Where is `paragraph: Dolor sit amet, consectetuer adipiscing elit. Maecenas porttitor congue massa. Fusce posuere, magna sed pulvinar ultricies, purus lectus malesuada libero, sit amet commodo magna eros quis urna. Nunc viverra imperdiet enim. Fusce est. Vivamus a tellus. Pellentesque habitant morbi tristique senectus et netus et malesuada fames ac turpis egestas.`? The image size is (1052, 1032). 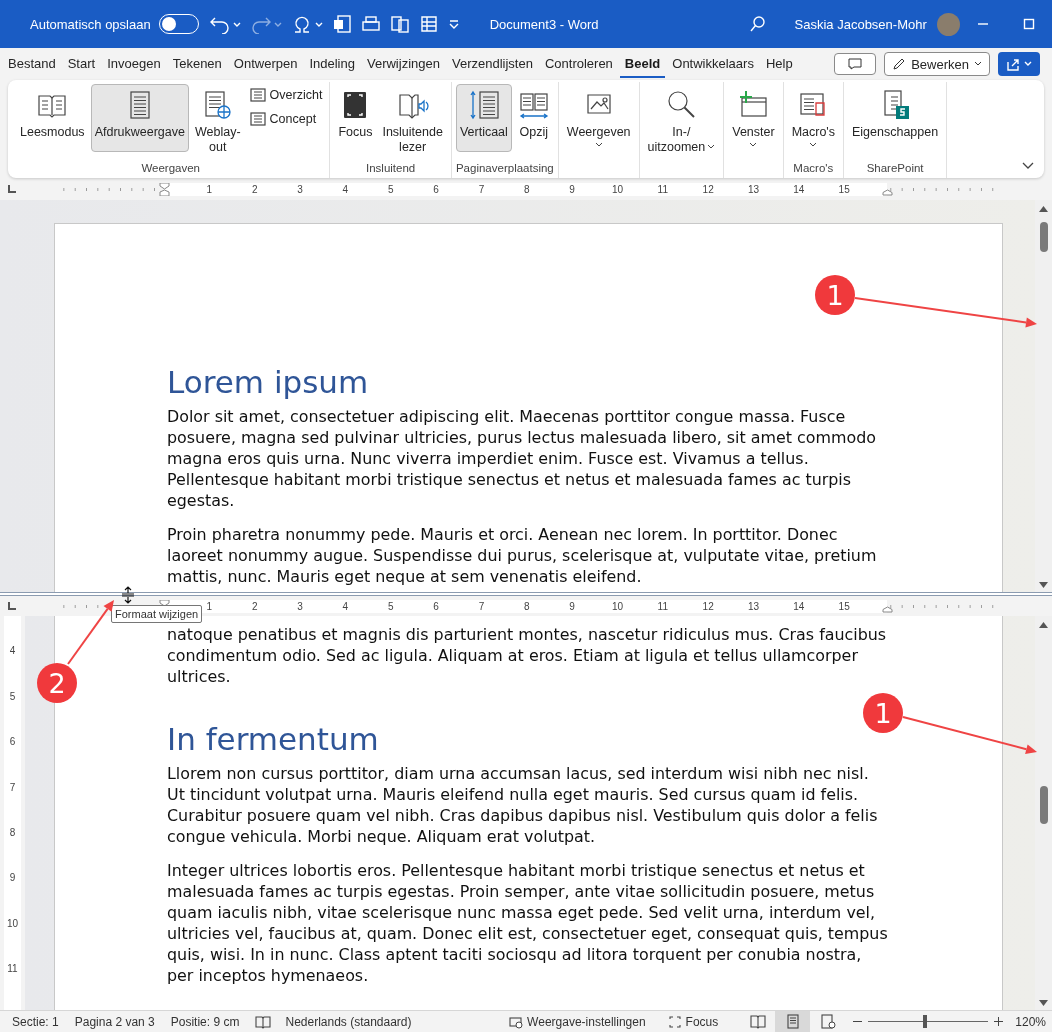
paragraph: Dolor sit amet, consectetuer adipiscing elit. Maecenas porttitor congue massa. Fusce posuere, magna sed pulvinar ultricies, purus lectus malesuada libero, sit amet commodo magna eros quis urna. Nunc viverra imperdiet enim. Fusce est. Vivamus a tellus. Pellentesque habitant morbi tristique senectus et netus et malesuada fames ac turpis egestas. is located at coordinates (522, 458).